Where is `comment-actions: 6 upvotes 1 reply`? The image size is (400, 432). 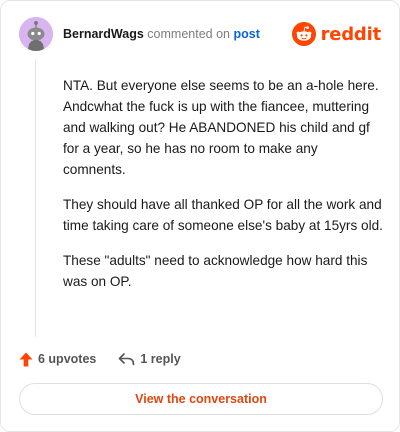 comment-actions: 6 upvotes 1 reply is located at coordinates (100, 359).